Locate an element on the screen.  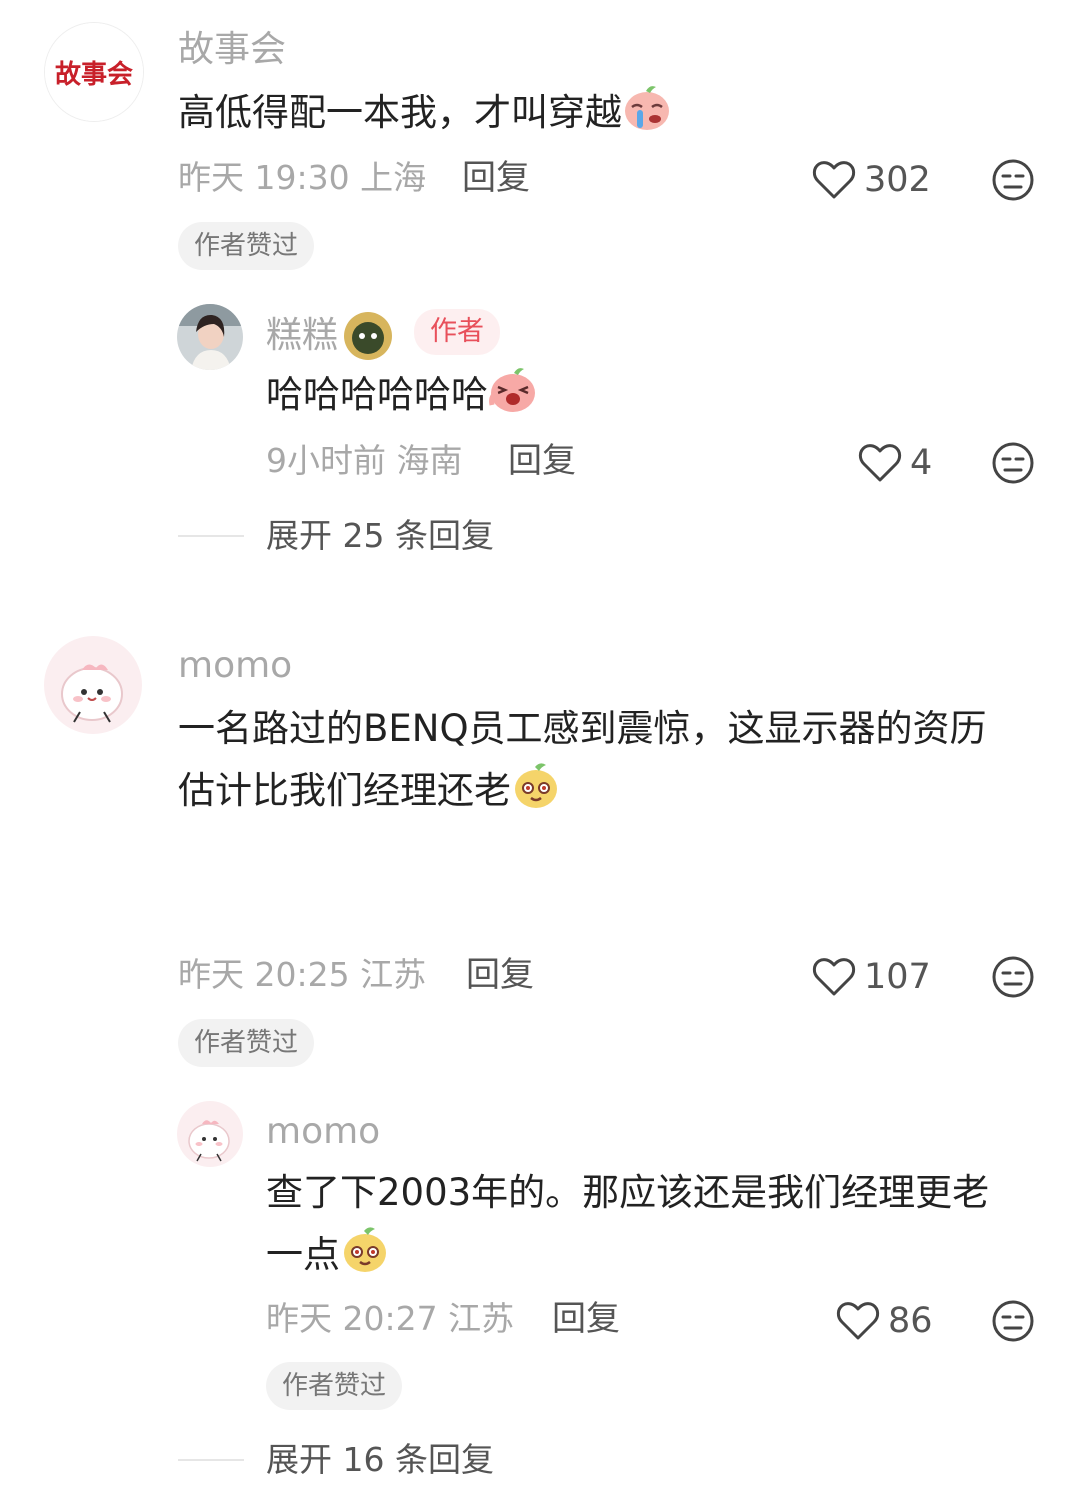
svg-text: 故事会 is located at coordinates (94, 75).